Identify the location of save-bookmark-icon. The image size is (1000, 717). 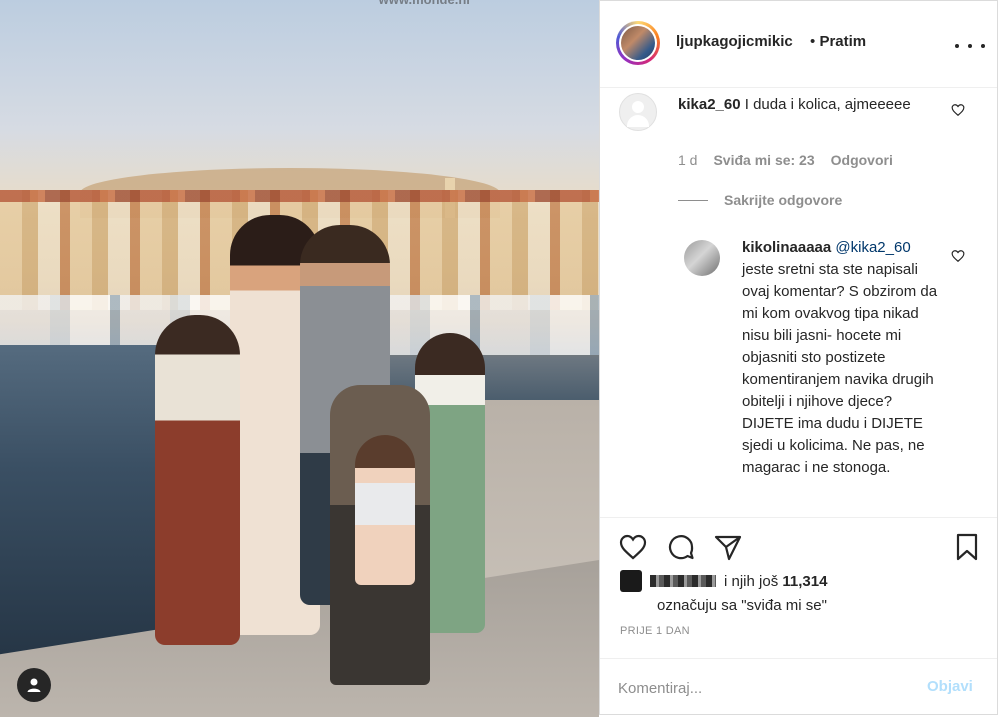
(967, 547).